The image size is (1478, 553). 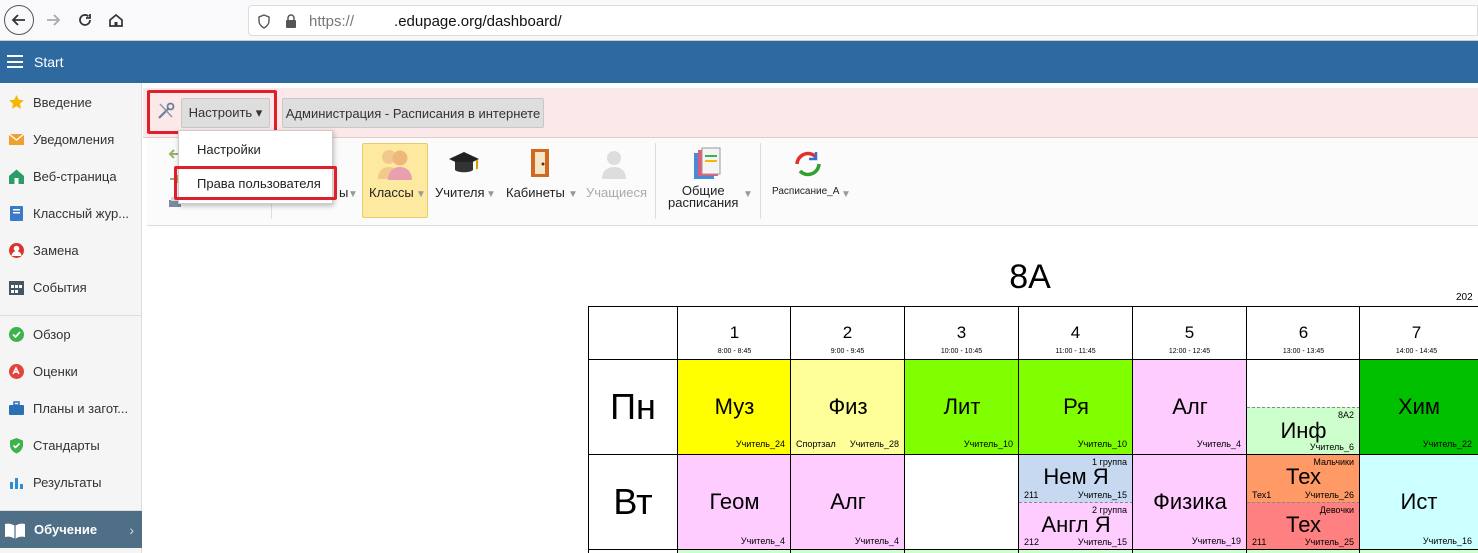 I want to click on sidebar-item-webpage: Веб-страница, so click(x=71, y=176).